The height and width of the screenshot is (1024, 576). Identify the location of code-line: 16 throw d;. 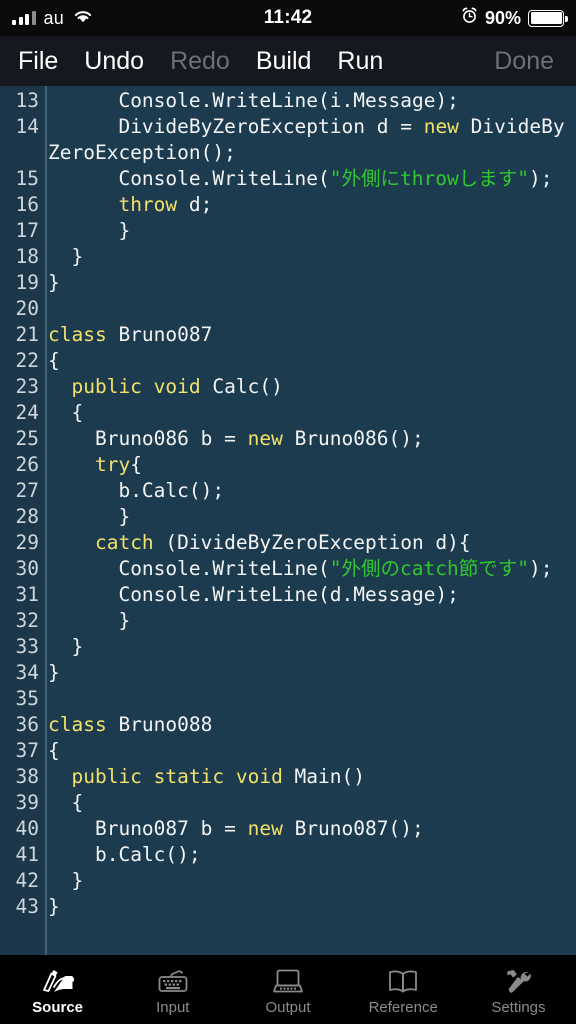
(288, 205).